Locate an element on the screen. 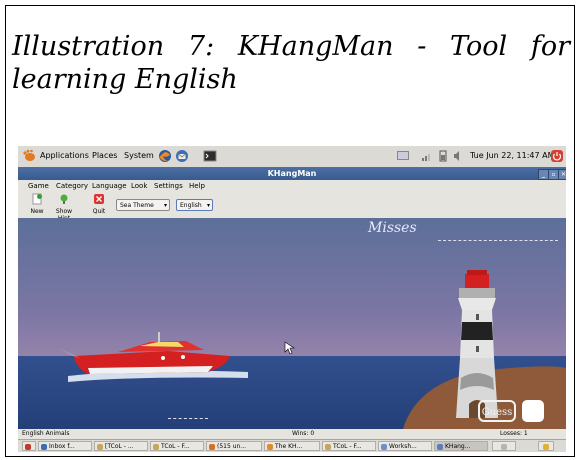 Image resolution: width=582 pixels, height=460 pixels. new-game-icon is located at coordinates (37, 199).